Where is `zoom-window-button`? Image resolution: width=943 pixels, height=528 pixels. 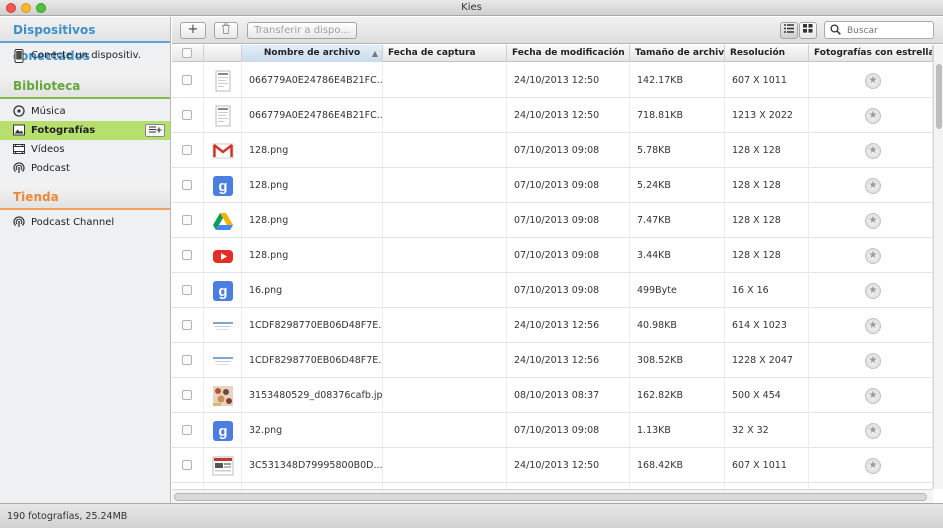 zoom-window-button is located at coordinates (41, 8).